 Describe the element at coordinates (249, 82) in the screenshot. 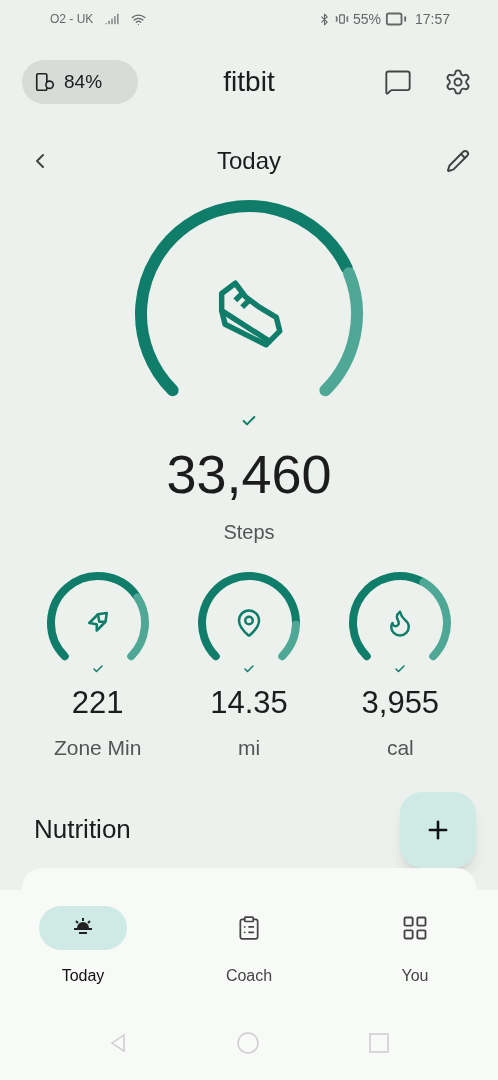

I see `app-title: fitbit` at that location.